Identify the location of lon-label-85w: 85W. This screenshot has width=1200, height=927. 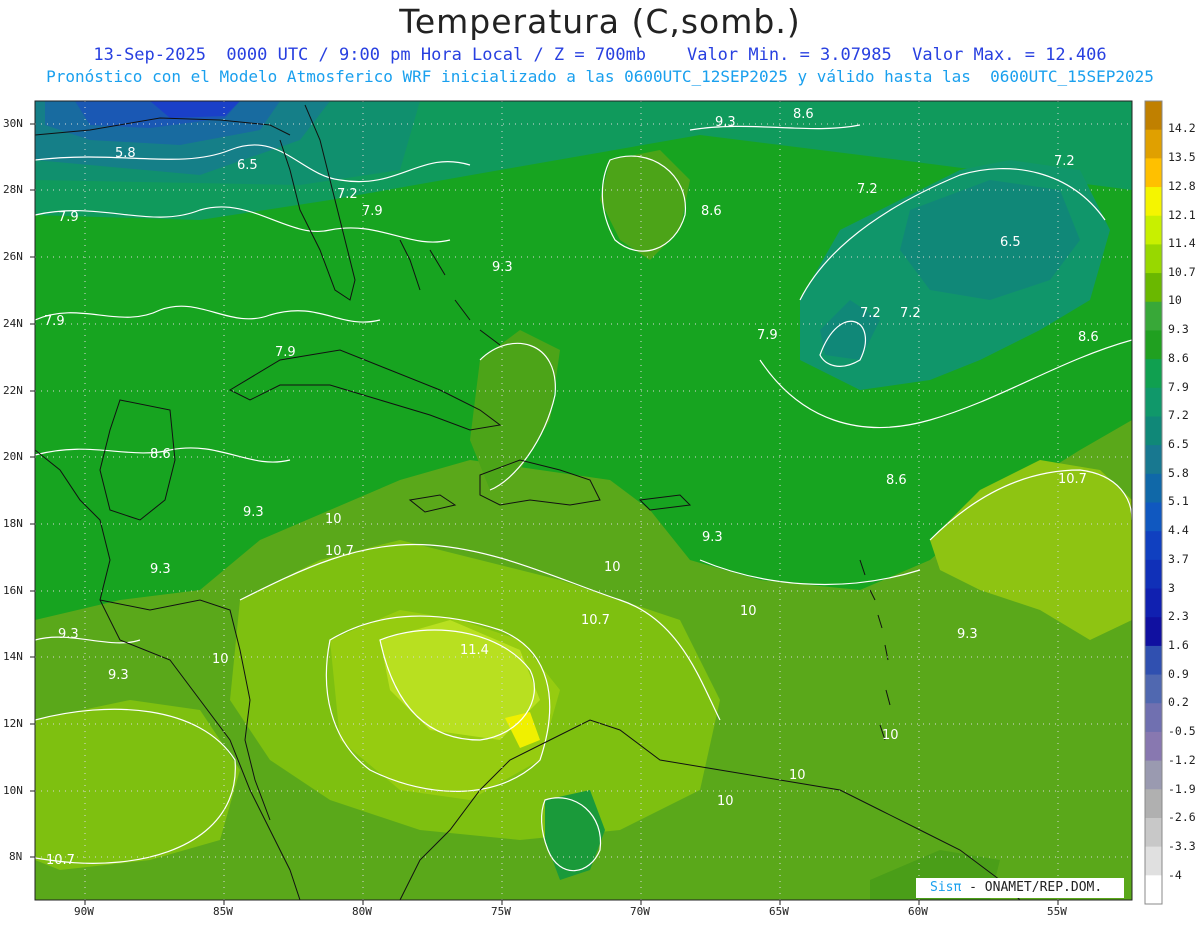
(223, 911).